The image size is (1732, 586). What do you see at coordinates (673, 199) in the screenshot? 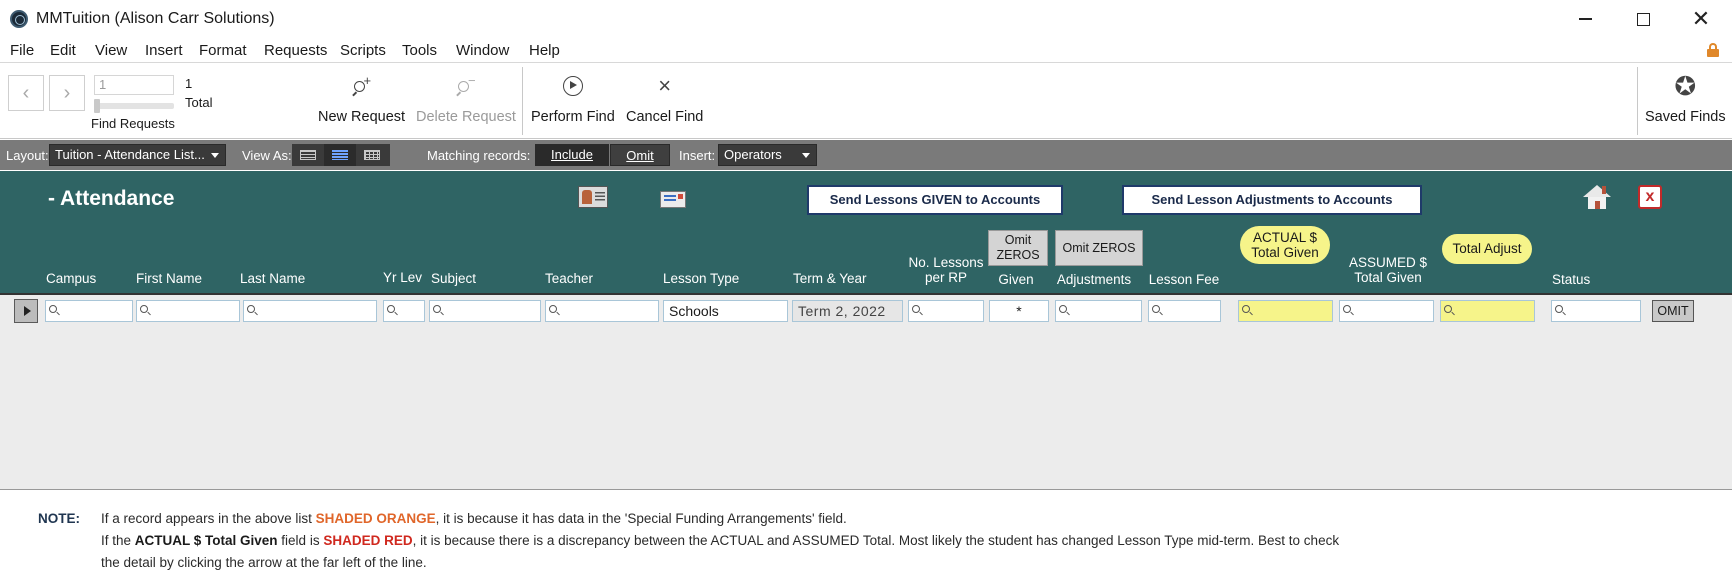
I see `envelope-icon` at bounding box center [673, 199].